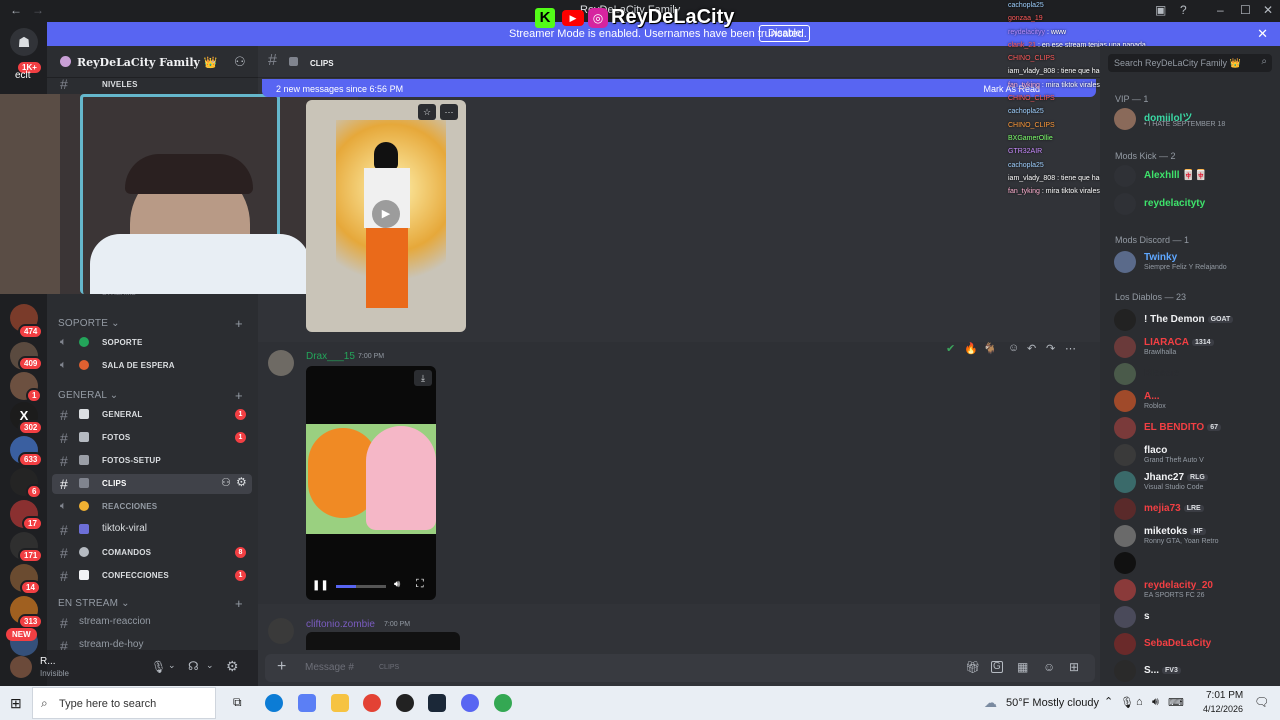  What do you see at coordinates (152, 643) in the screenshot?
I see `channel-stream-de-hoy: # stream-de-hoy` at bounding box center [152, 643].